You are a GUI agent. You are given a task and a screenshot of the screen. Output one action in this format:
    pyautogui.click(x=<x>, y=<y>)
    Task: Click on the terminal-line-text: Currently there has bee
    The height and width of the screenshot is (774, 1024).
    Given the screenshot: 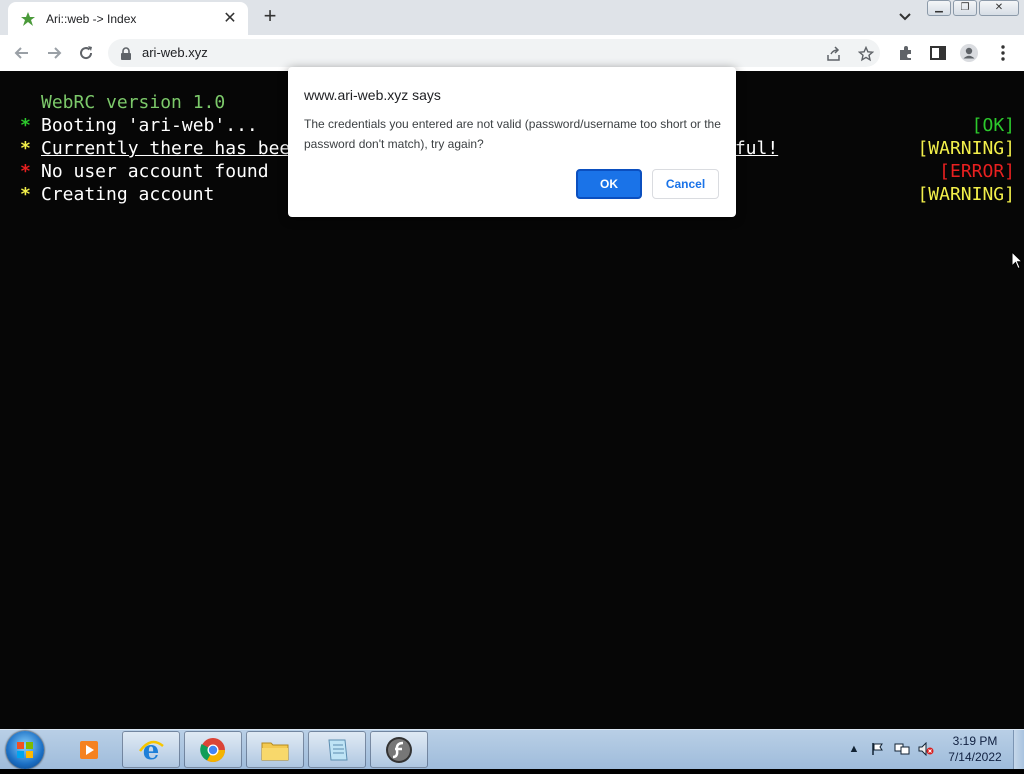 What is the action you would take?
    pyautogui.click(x=166, y=148)
    